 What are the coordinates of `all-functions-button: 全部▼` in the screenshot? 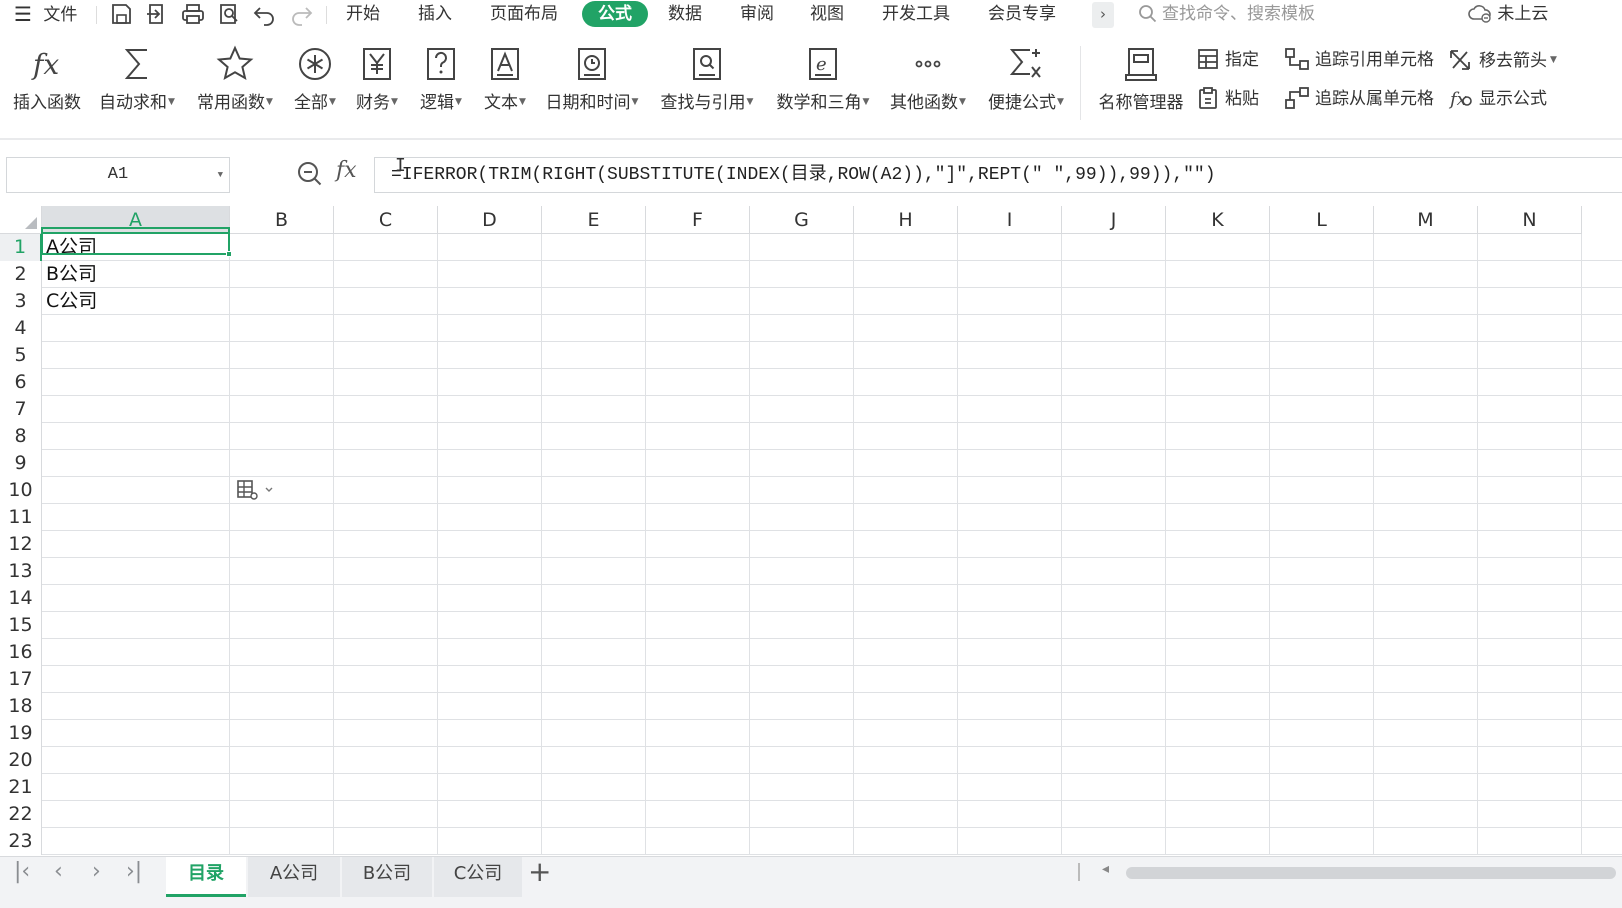 It's located at (315, 85).